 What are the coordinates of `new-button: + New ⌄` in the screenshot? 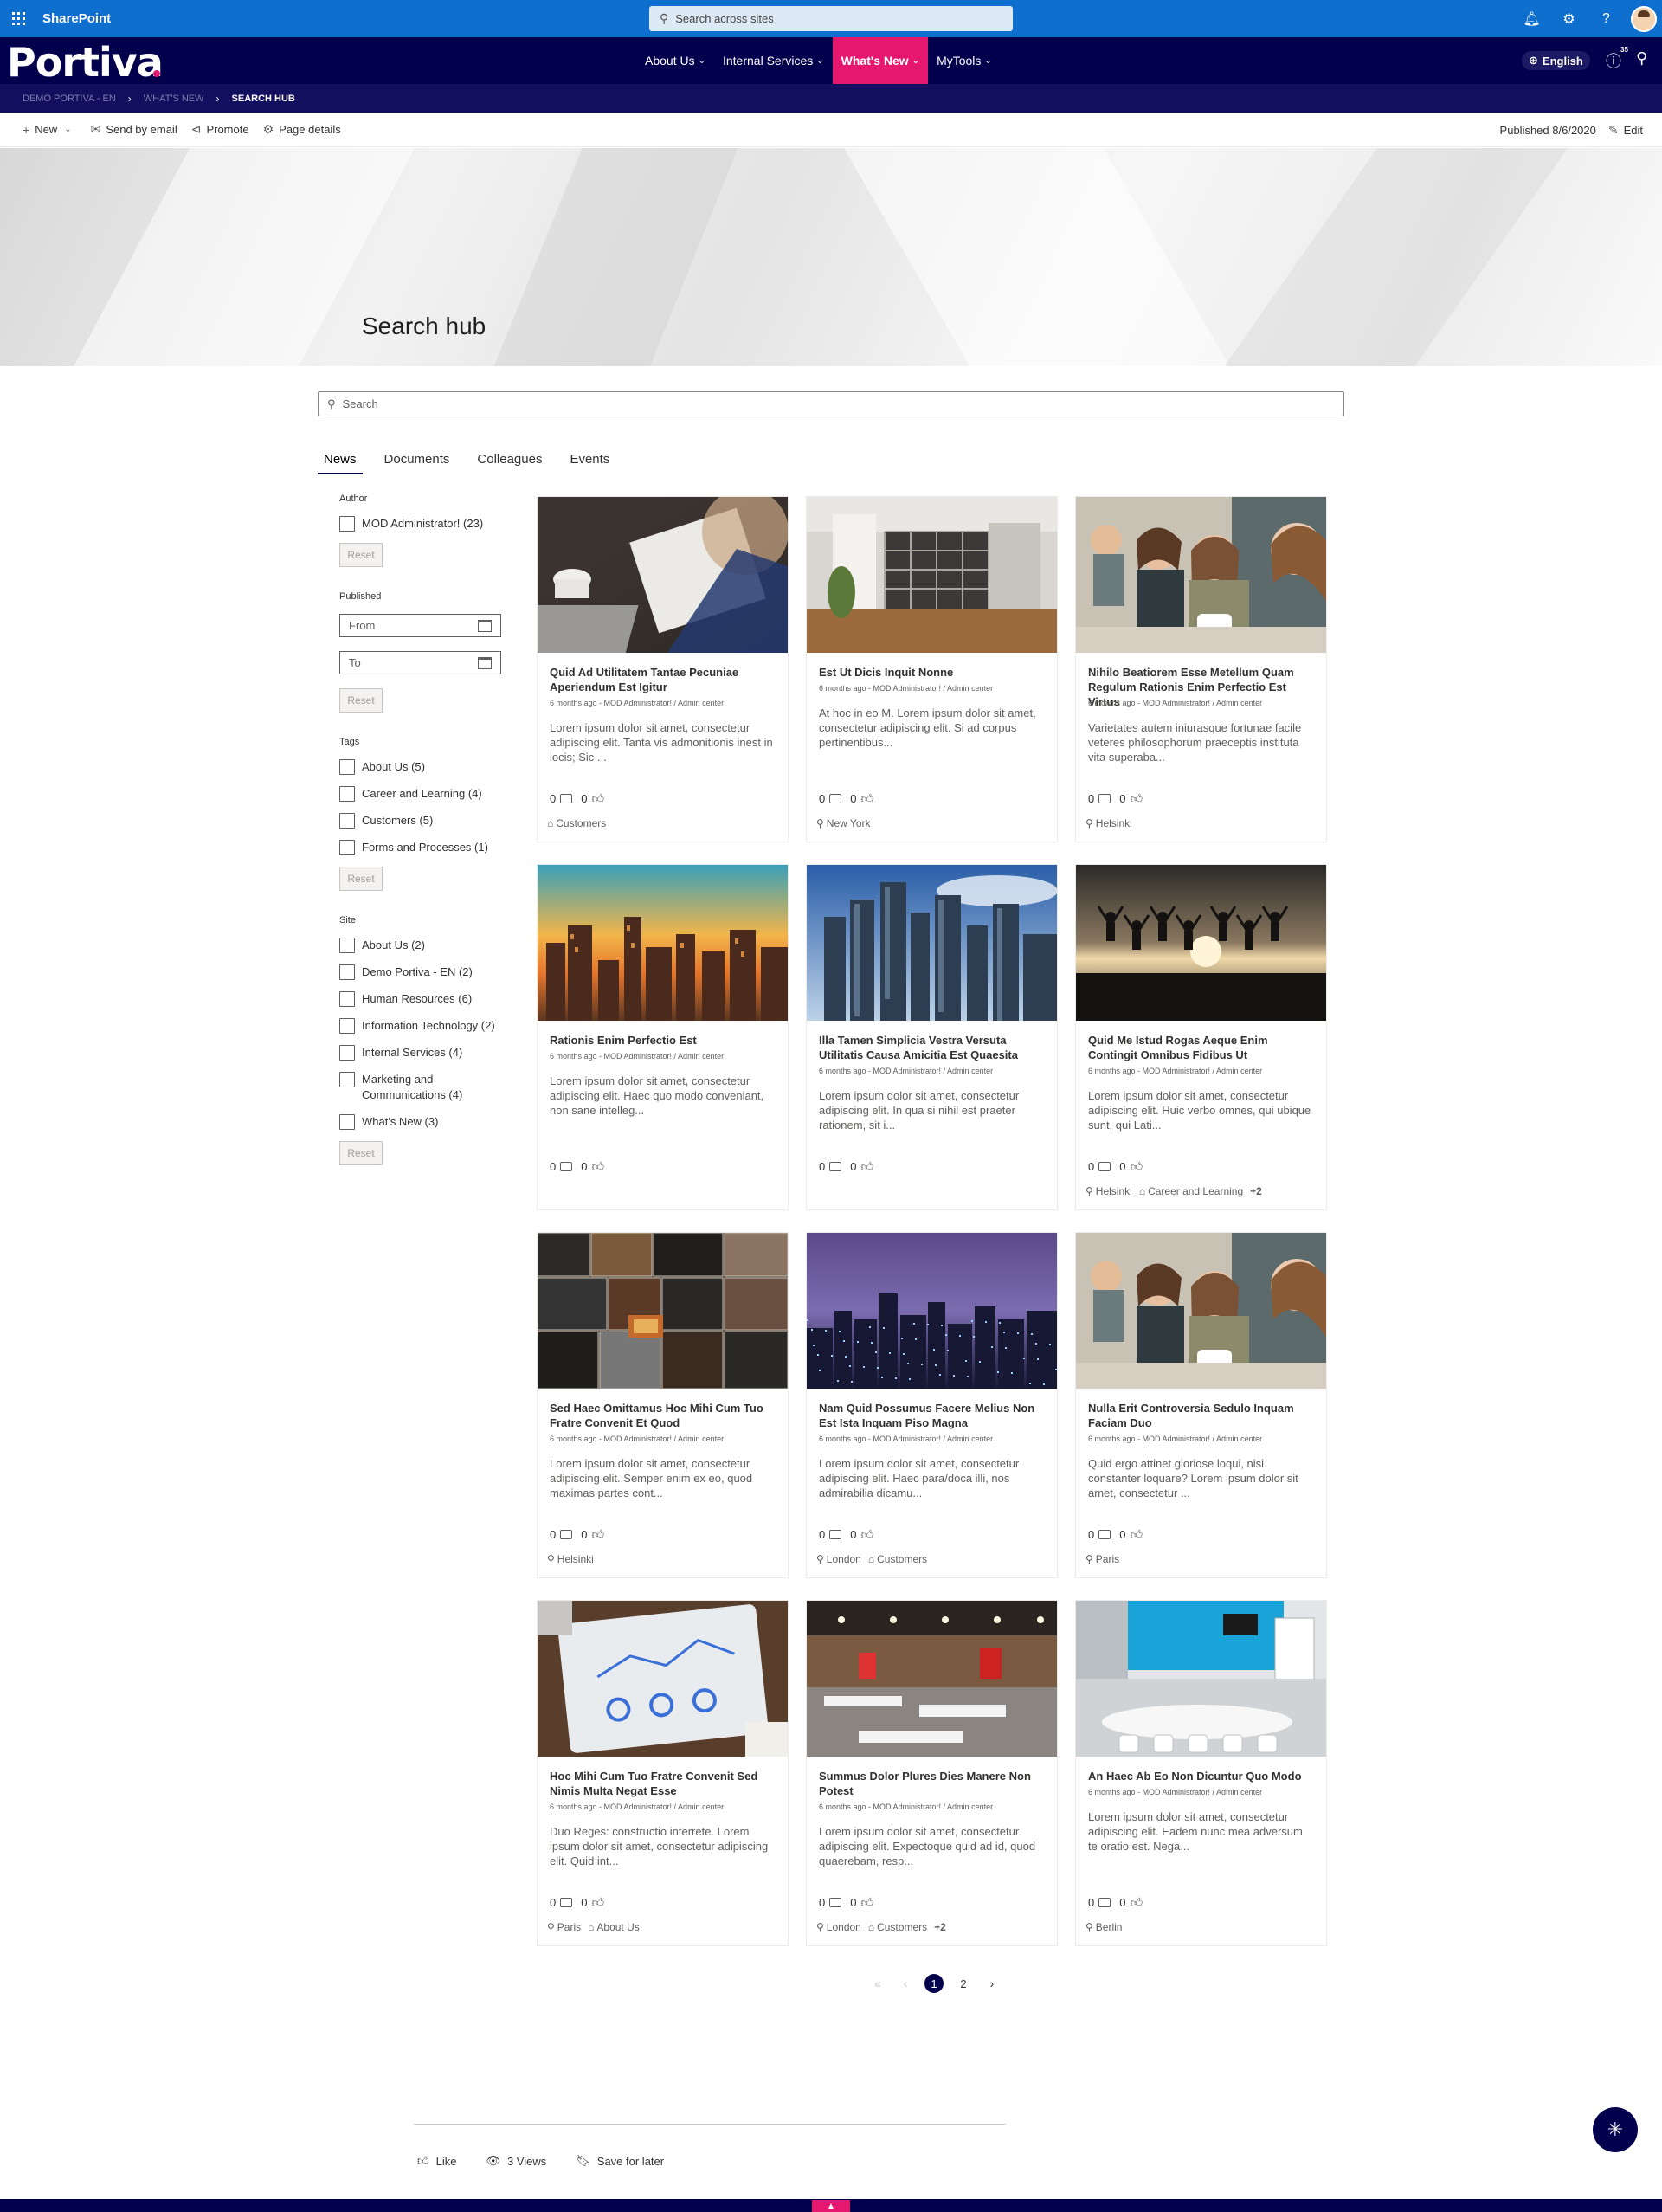 It's located at (50, 130).